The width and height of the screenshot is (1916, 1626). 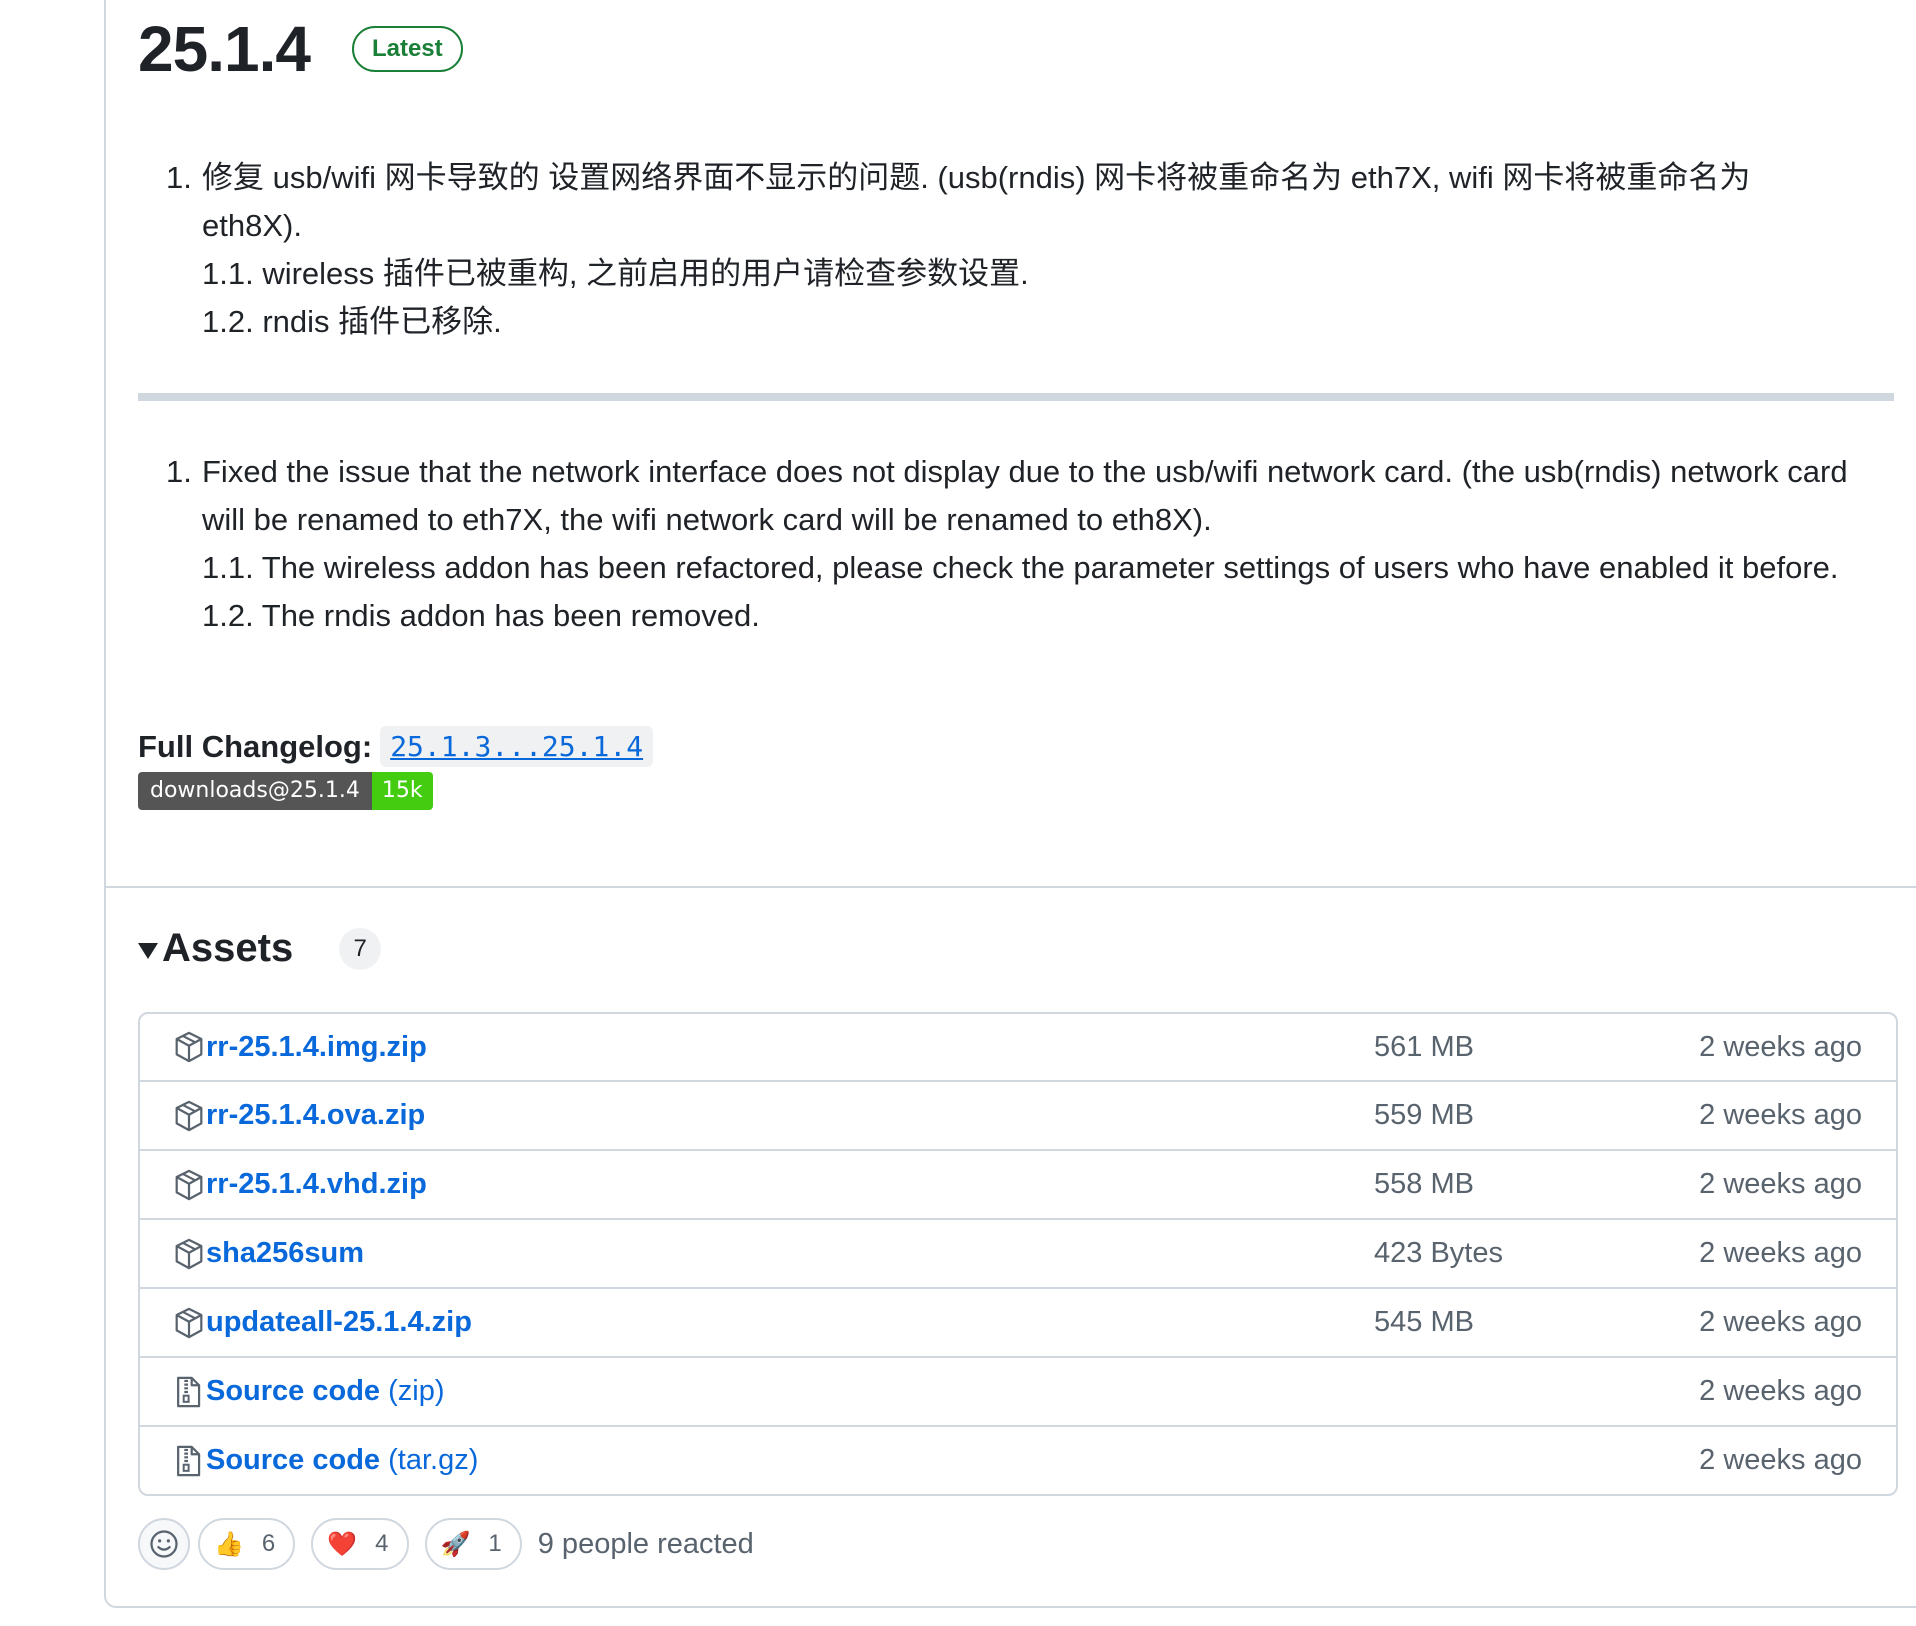 I want to click on downloads-badge-label: downloads@25.1.4, so click(x=255, y=791).